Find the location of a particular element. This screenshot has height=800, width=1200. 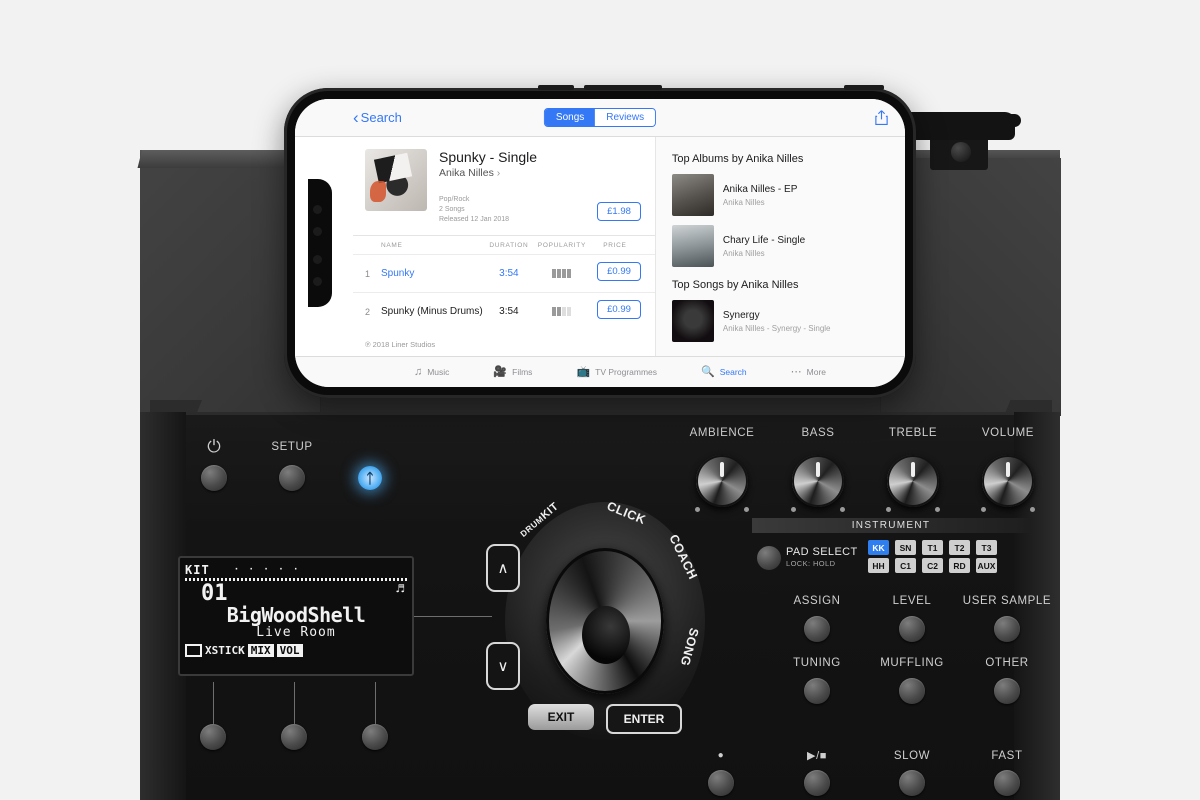

pad-button-t2: T2 is located at coordinates (959, 547).